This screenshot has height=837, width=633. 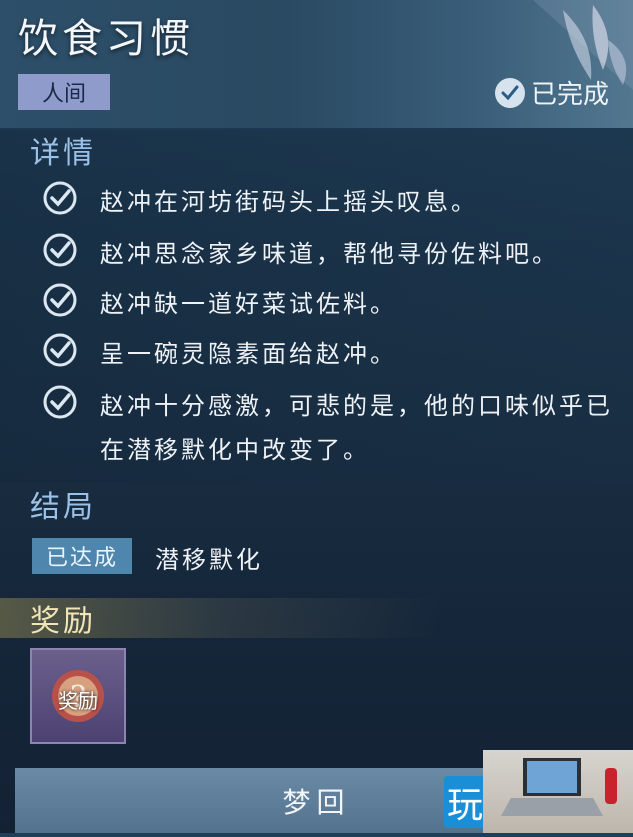 I want to click on task-item: 赵冲在河坊街码头上摇头叹息。, so click(x=330, y=202).